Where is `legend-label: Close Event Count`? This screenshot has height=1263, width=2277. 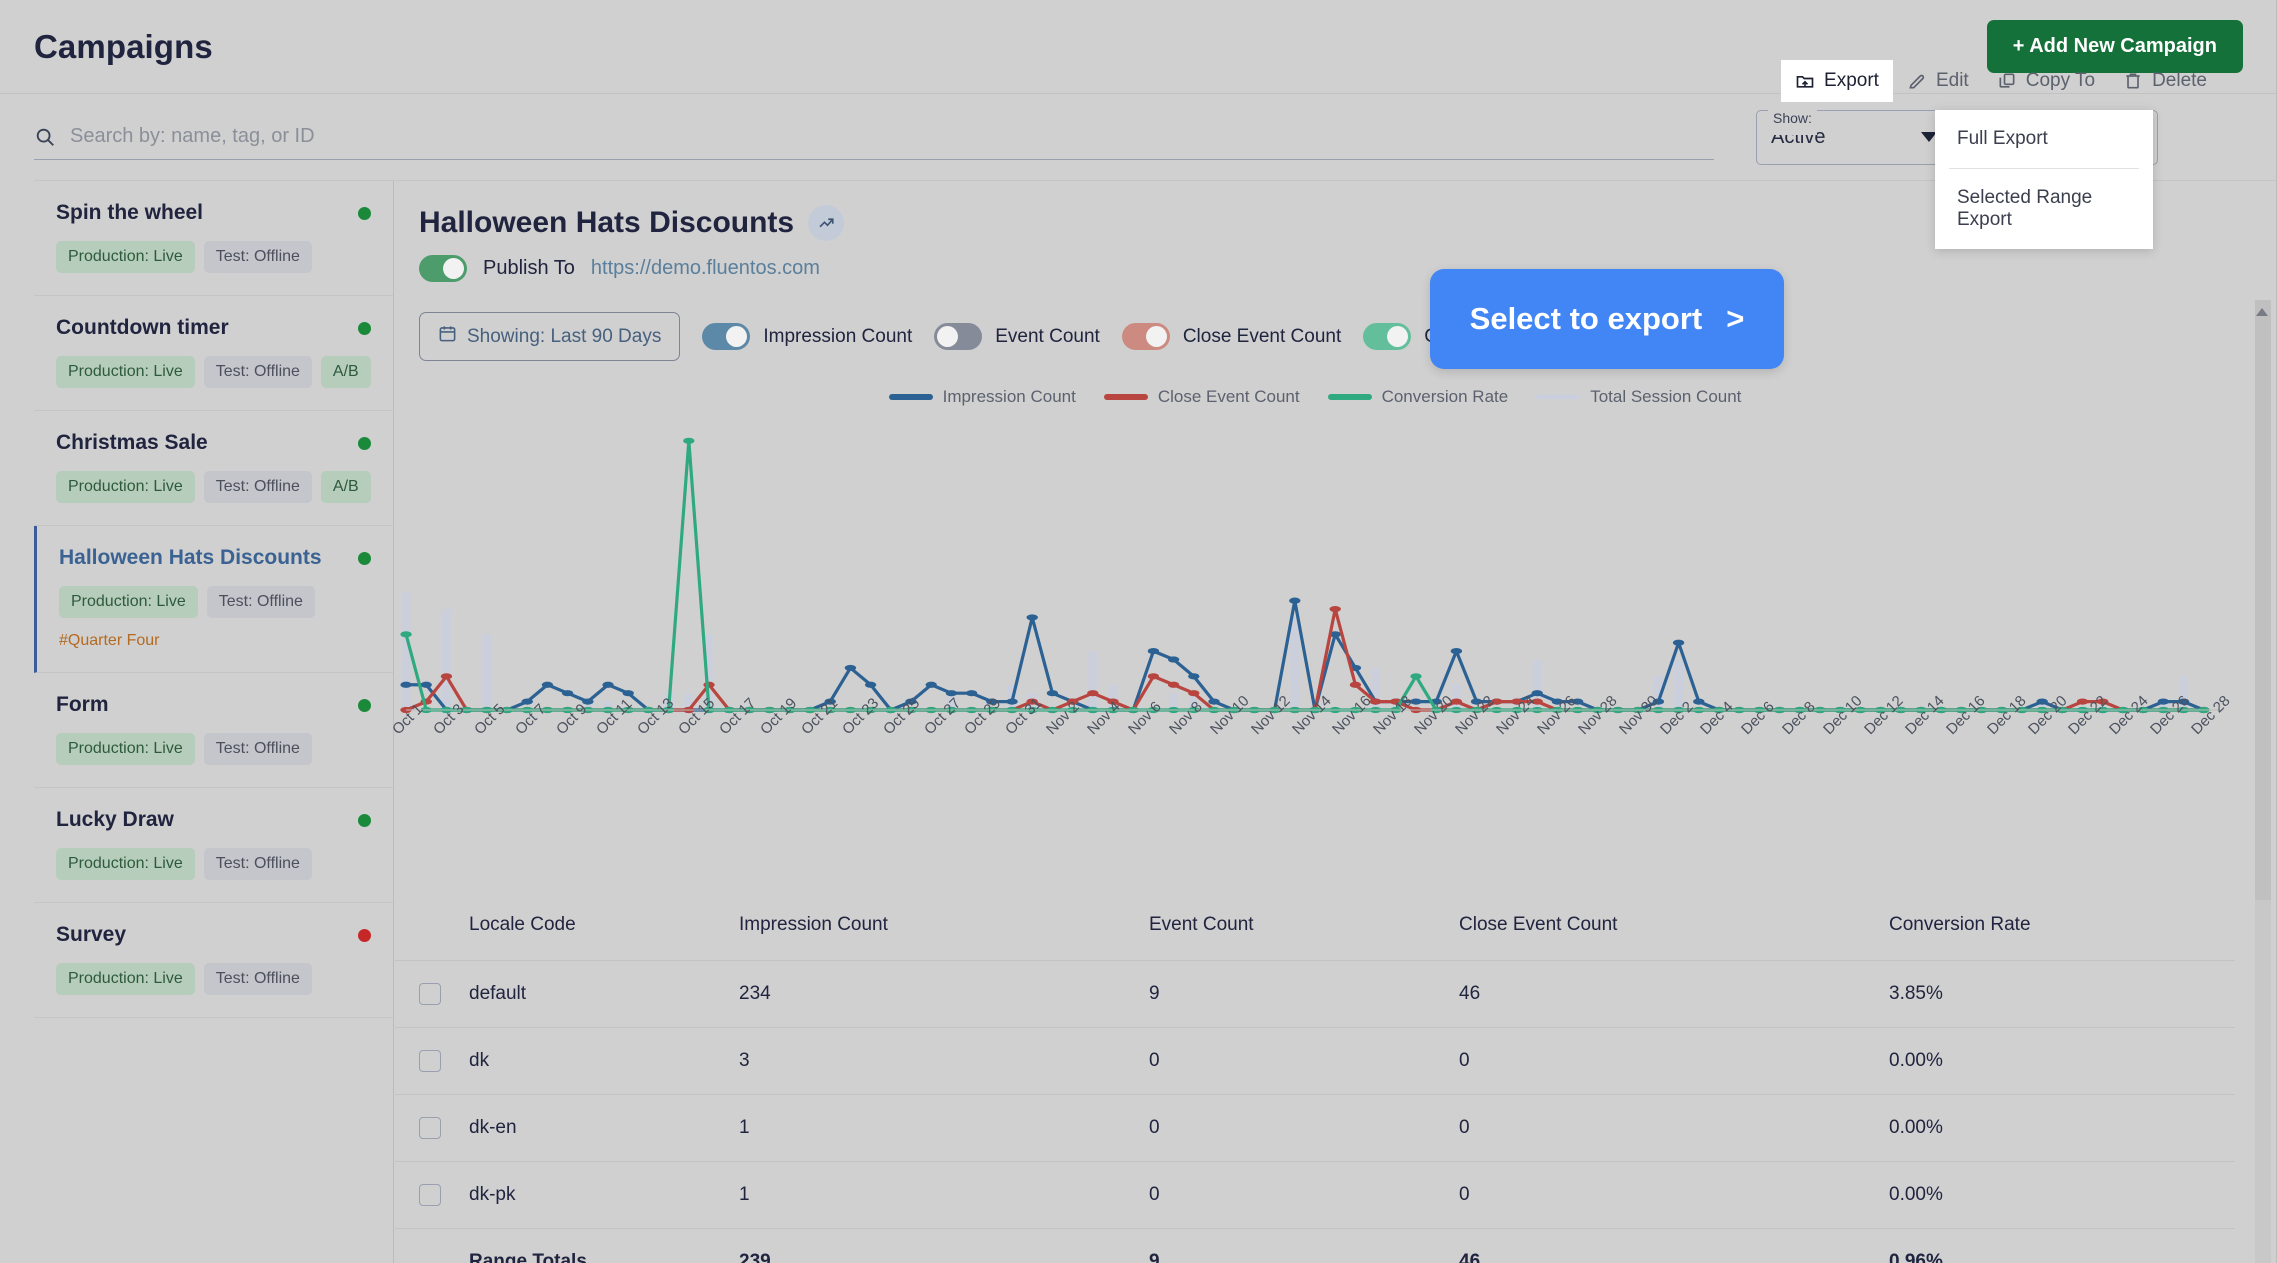 legend-label: Close Event Count is located at coordinates (1228, 396).